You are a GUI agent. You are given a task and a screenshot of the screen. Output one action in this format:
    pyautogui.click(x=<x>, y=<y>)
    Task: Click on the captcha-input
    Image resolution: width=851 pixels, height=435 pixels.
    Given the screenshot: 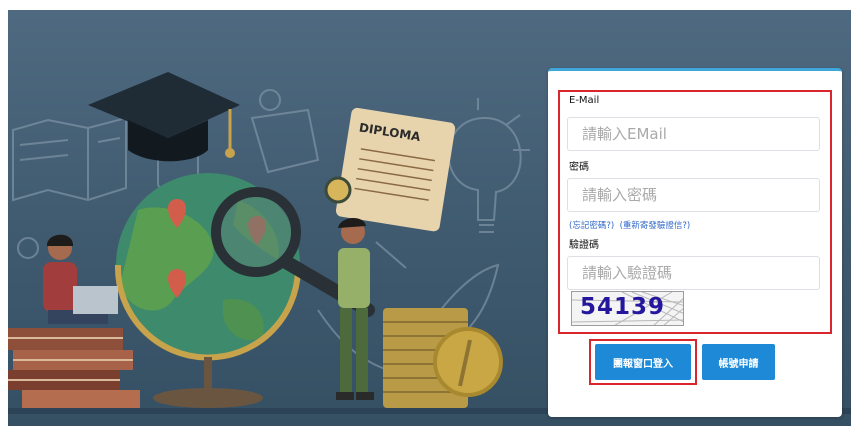 What is the action you would take?
    pyautogui.click(x=693, y=273)
    